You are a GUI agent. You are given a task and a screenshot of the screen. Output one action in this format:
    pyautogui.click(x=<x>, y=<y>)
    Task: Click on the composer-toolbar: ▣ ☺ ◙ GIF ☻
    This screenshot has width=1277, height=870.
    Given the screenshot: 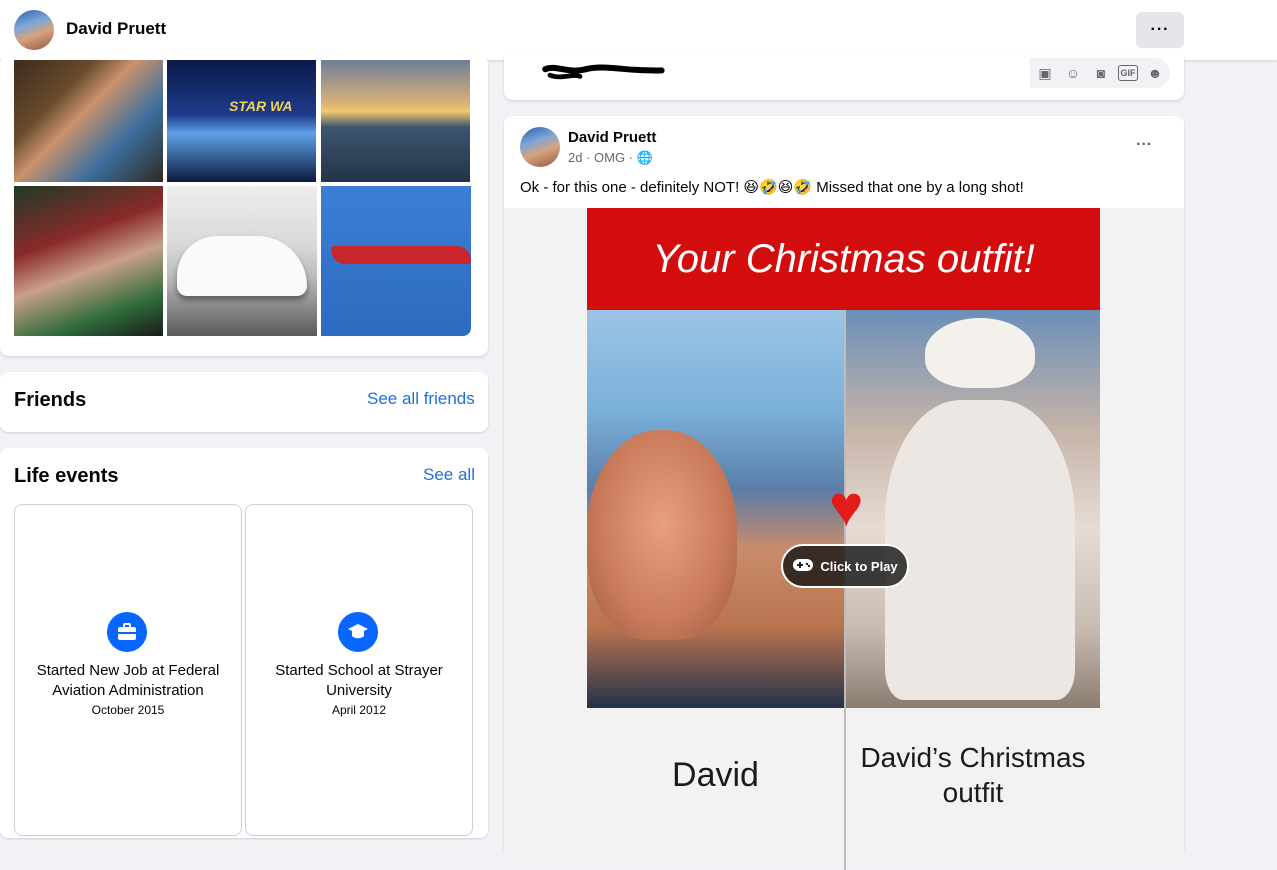 What is the action you would take?
    pyautogui.click(x=1100, y=73)
    